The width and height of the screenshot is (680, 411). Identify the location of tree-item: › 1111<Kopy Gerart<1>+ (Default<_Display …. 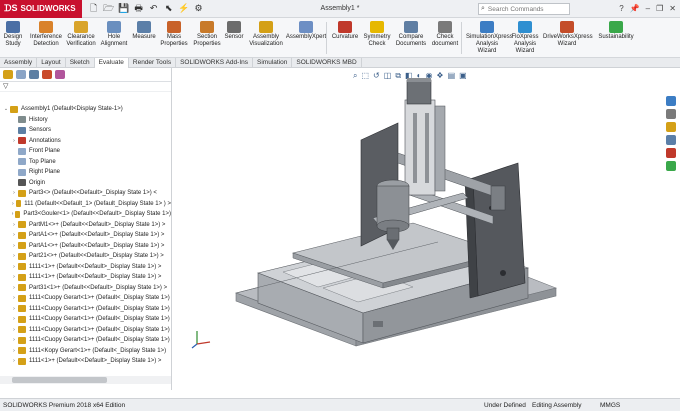
(85, 351).